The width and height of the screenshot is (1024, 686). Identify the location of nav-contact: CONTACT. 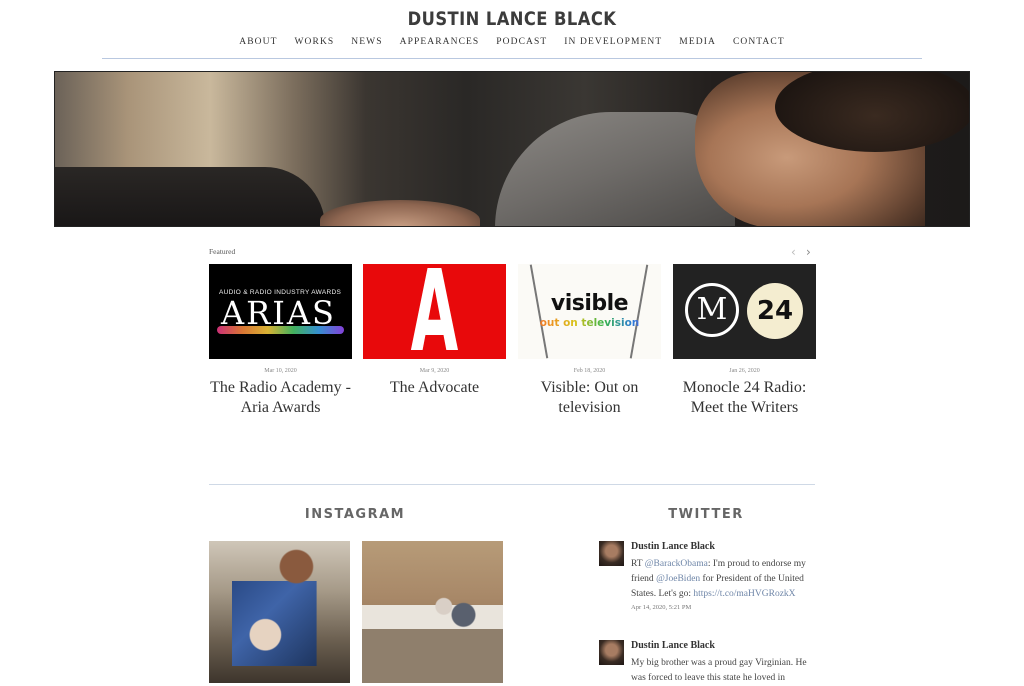
(759, 42).